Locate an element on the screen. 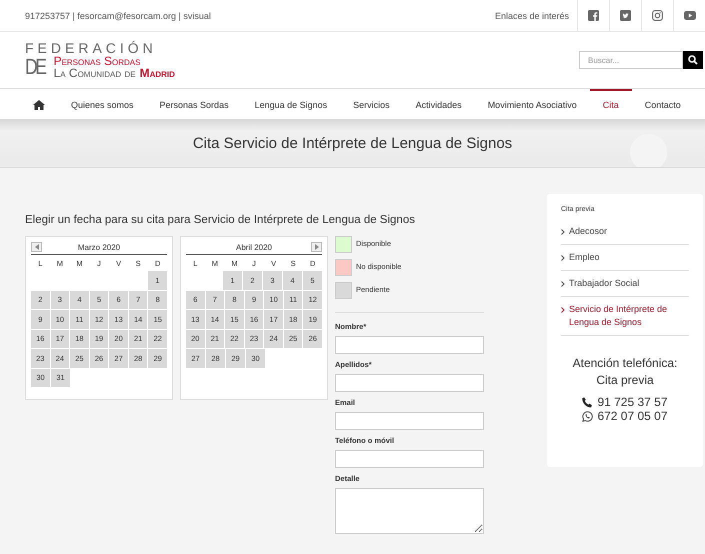 The width and height of the screenshot is (705, 554). contact-info: 917253757 | fesorcam@fesorcam.org | svisual is located at coordinates (118, 15).